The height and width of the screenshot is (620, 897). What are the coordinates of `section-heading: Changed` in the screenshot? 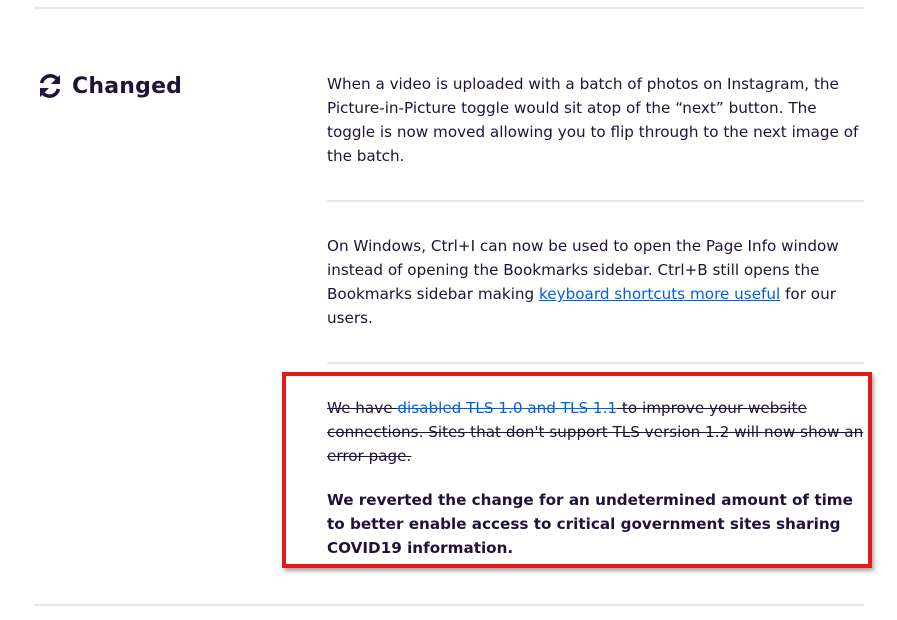 It's located at (110, 86).